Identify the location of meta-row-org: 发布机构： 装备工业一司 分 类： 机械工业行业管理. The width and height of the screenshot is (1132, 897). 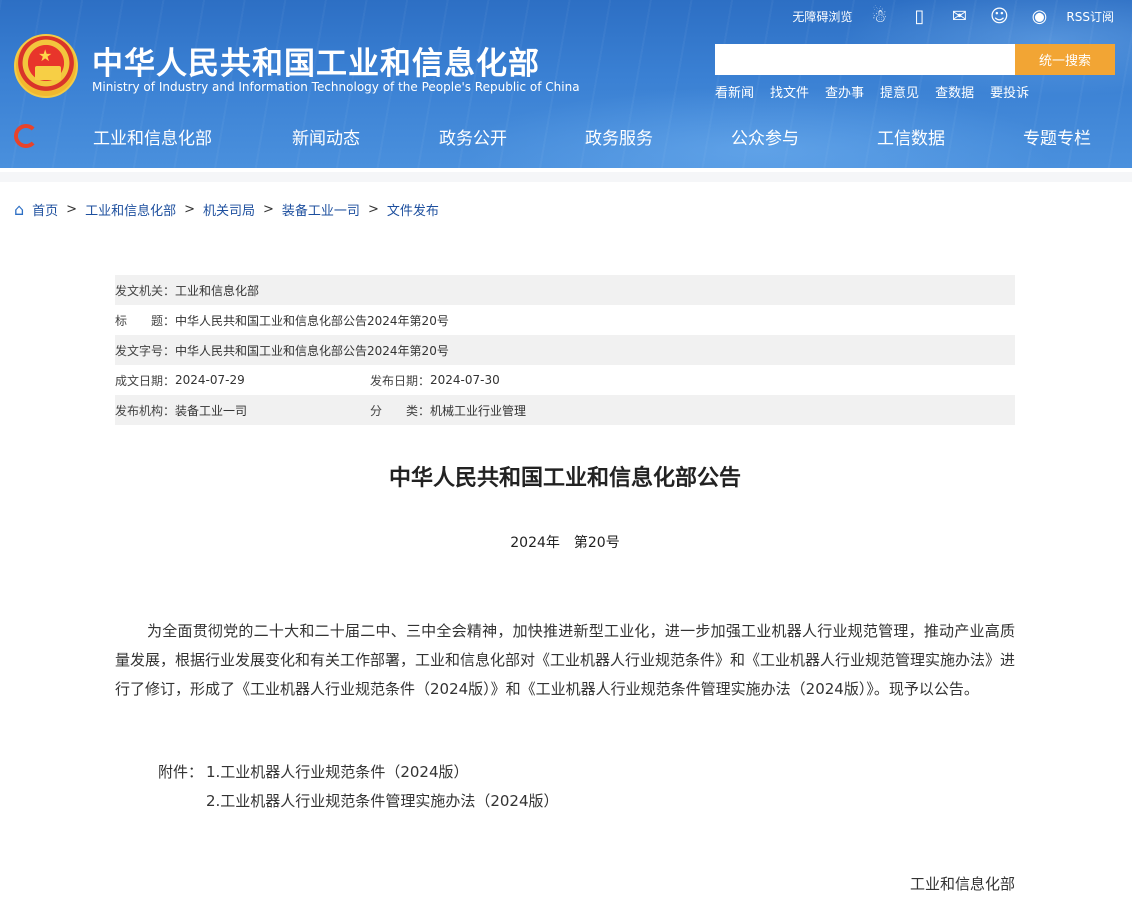
(565, 410).